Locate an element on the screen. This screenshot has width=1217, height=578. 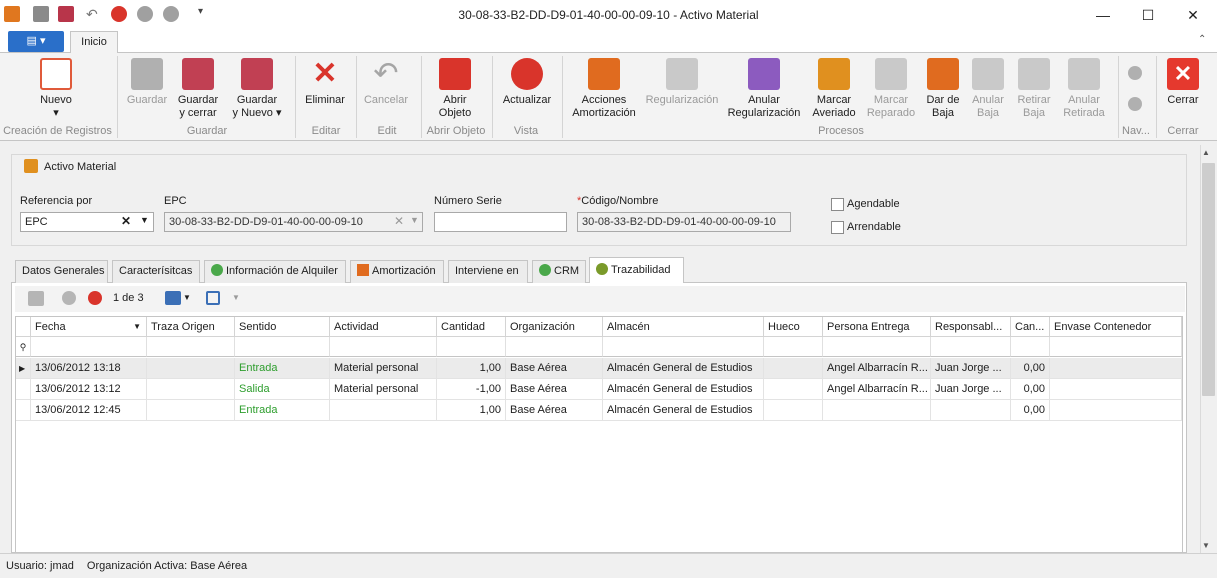
column-header-sentido: Sentido is located at coordinates (282, 327).